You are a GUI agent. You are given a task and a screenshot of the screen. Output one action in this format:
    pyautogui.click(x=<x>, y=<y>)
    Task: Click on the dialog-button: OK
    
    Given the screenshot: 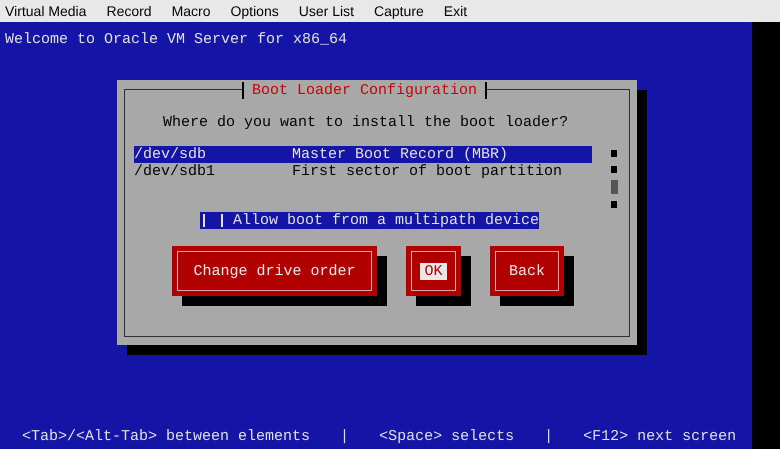 What is the action you would take?
    pyautogui.click(x=433, y=271)
    